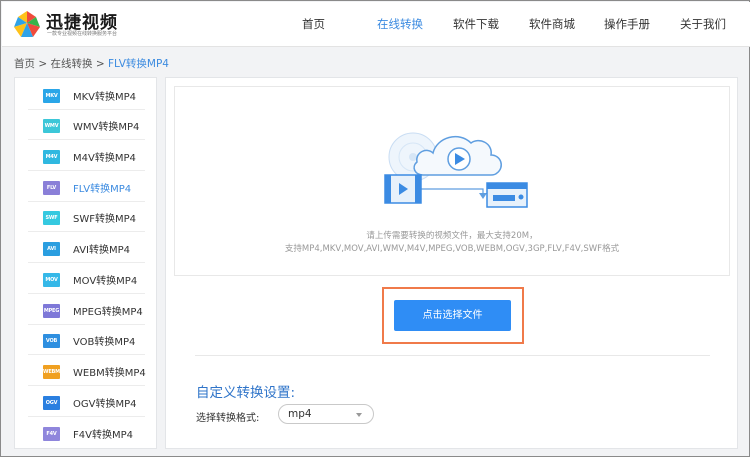  What do you see at coordinates (51, 157) in the screenshot?
I see `m4v-file-icon: M4V` at bounding box center [51, 157].